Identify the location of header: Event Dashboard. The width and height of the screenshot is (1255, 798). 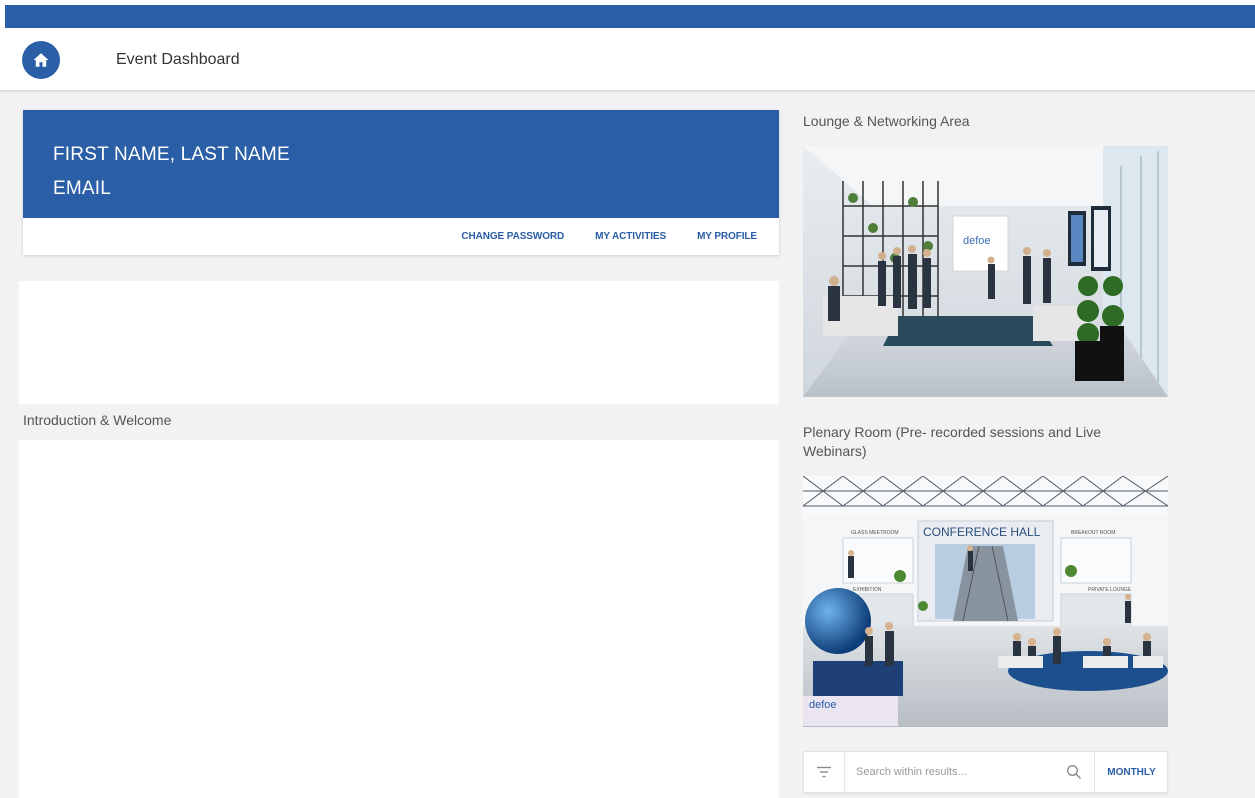
(627, 59).